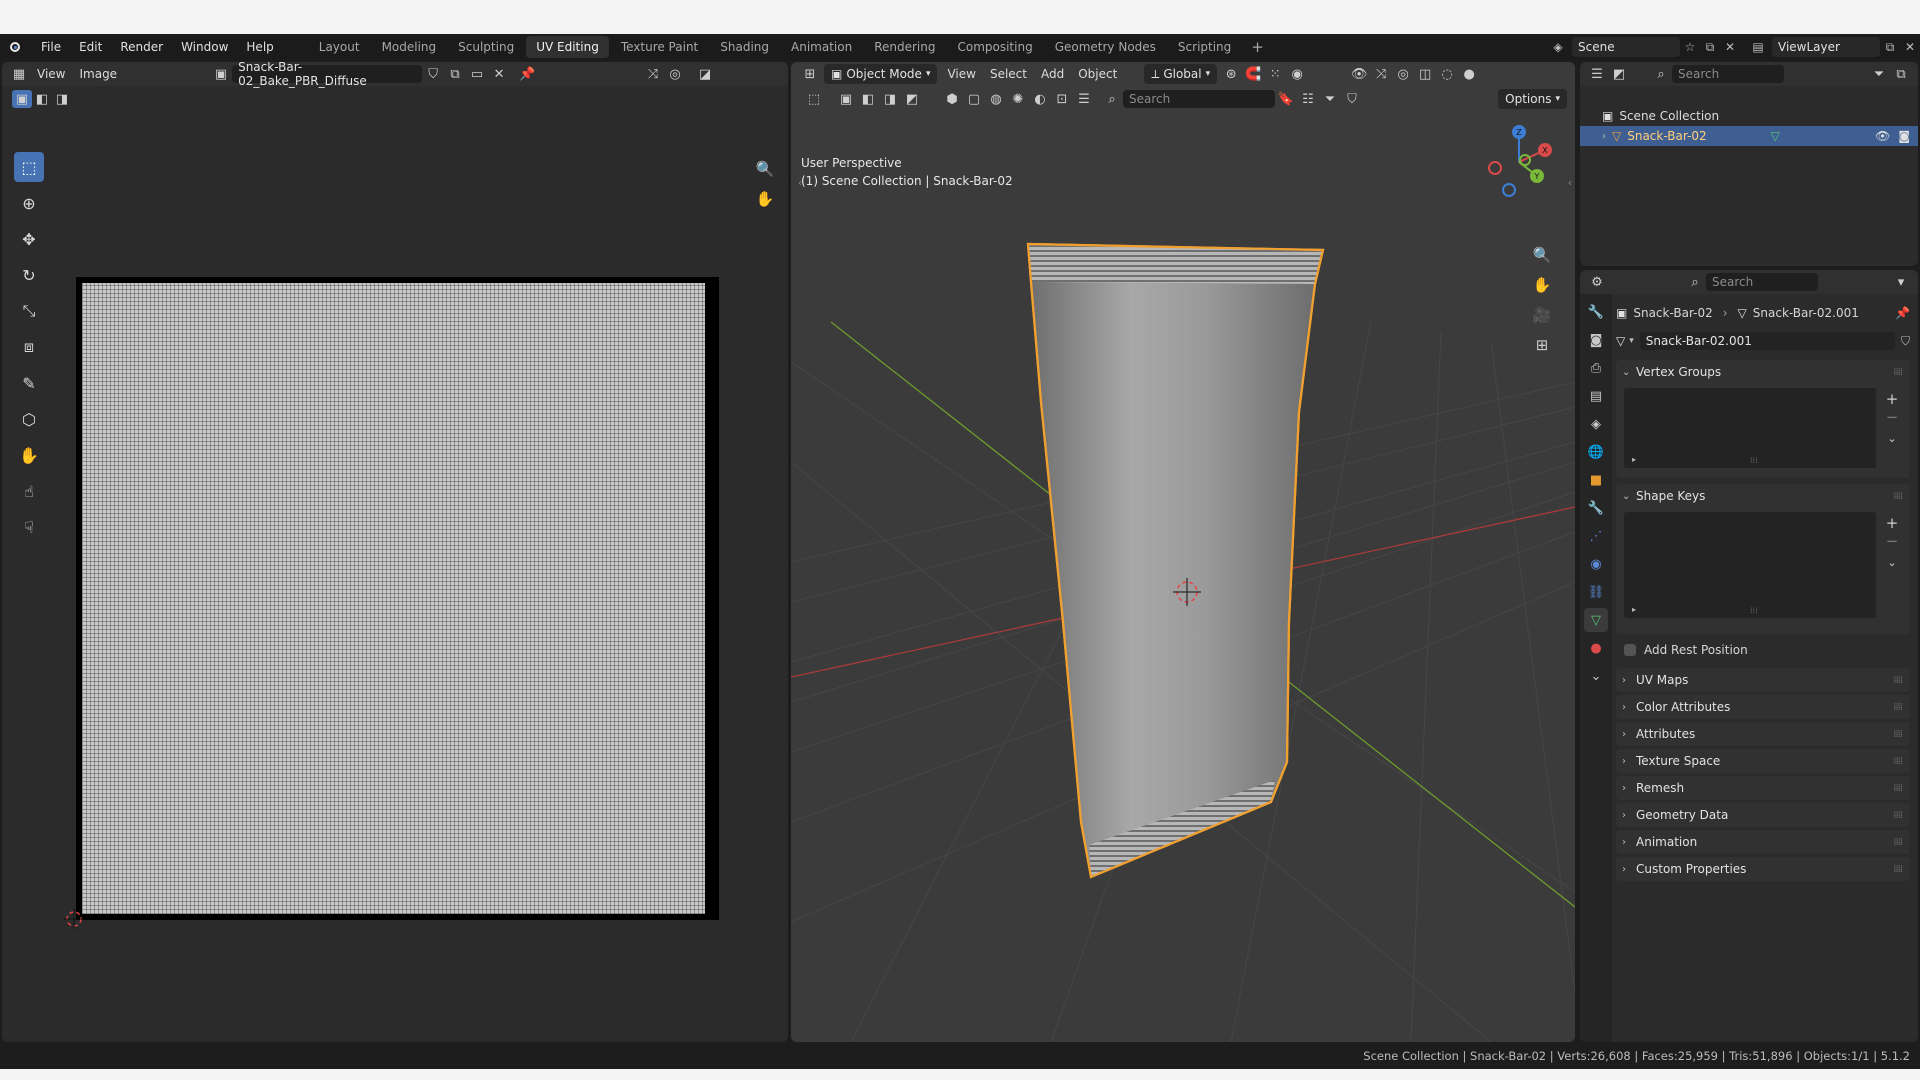 This screenshot has height=1080, width=1920. I want to click on uv-overlay-icon: ◎, so click(675, 74).